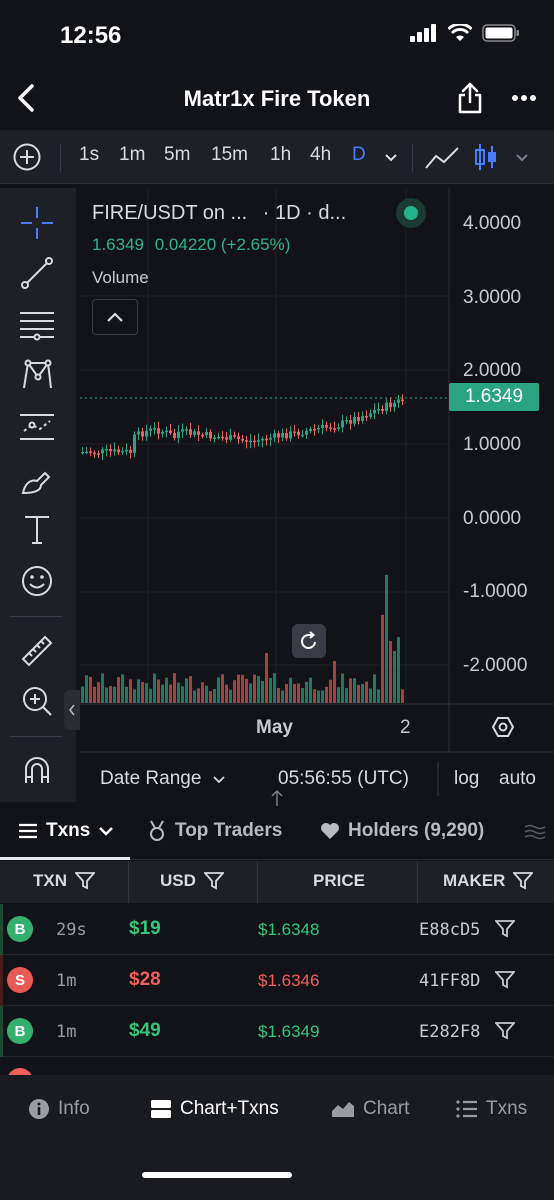 The image size is (554, 1200). What do you see at coordinates (37, 273) in the screenshot?
I see `trend-line-tool` at bounding box center [37, 273].